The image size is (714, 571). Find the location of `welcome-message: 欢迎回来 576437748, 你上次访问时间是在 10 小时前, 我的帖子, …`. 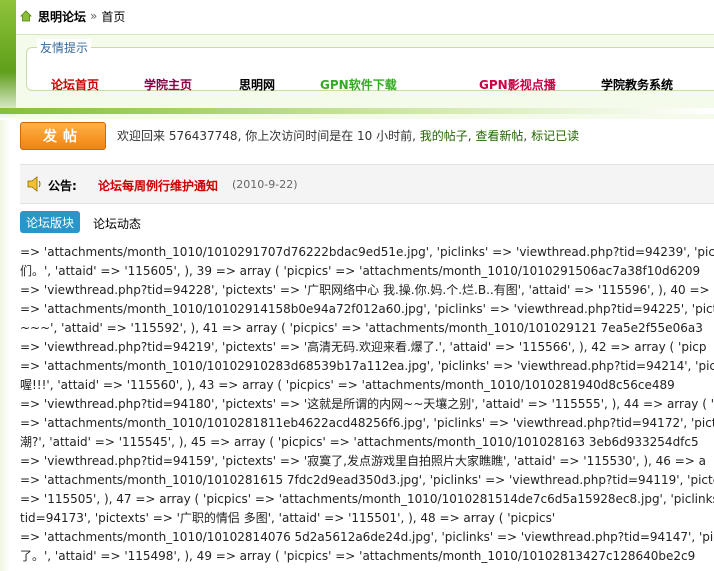

welcome-message: 欢迎回来 576437748, 你上次访问时间是在 10 小时前, 我的帖子, … is located at coordinates (348, 135).